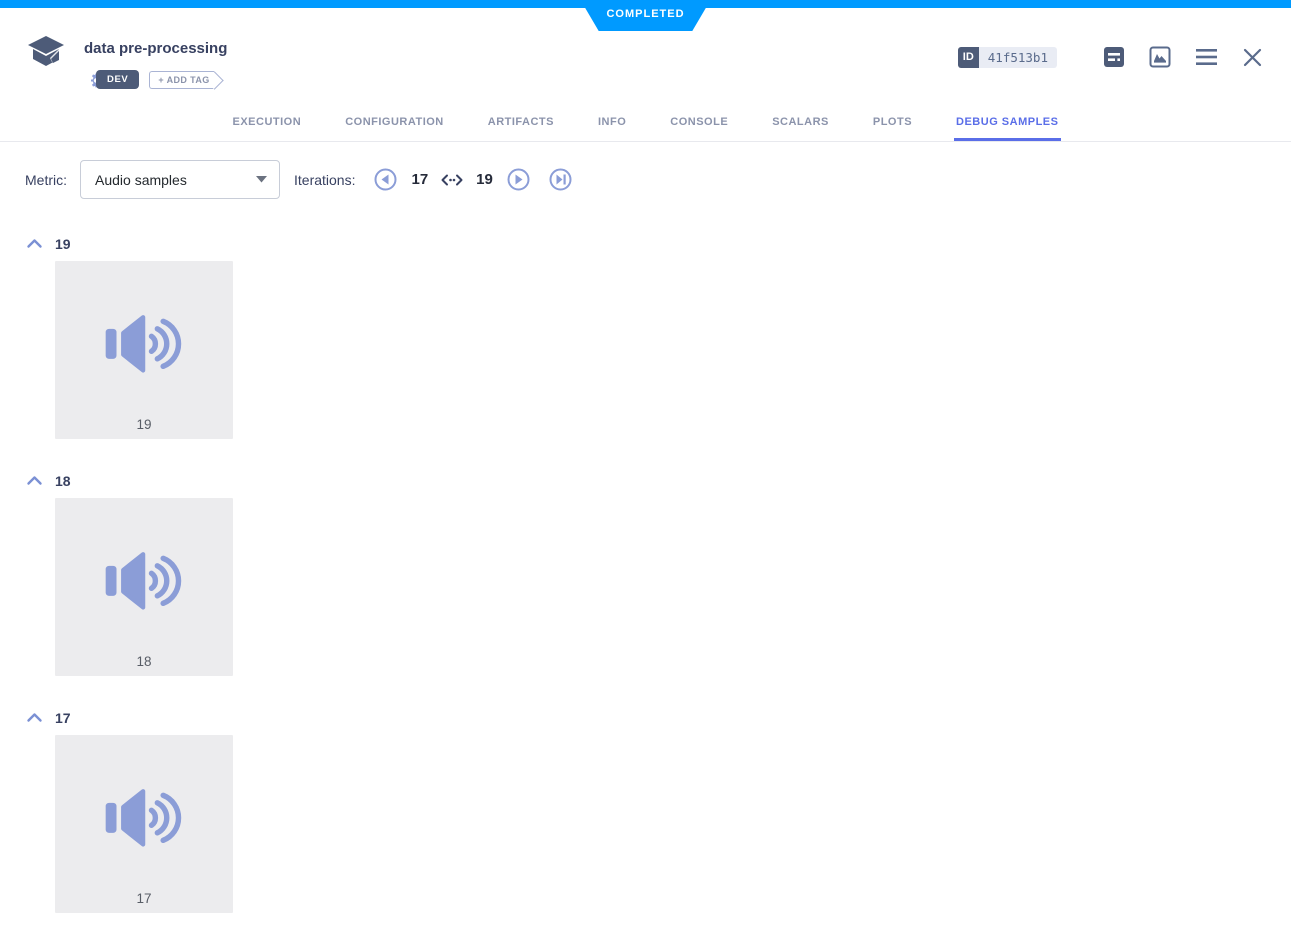 The image size is (1291, 950). Describe the element at coordinates (612, 122) in the screenshot. I see `tab-info: INFO` at that location.